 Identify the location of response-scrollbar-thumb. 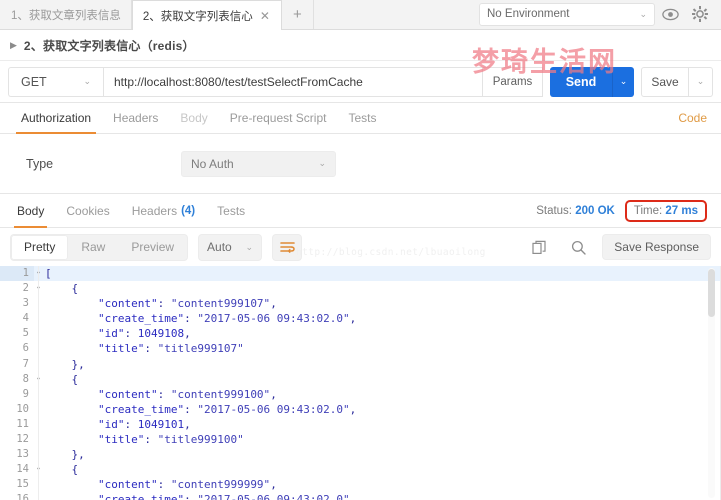
(711, 293).